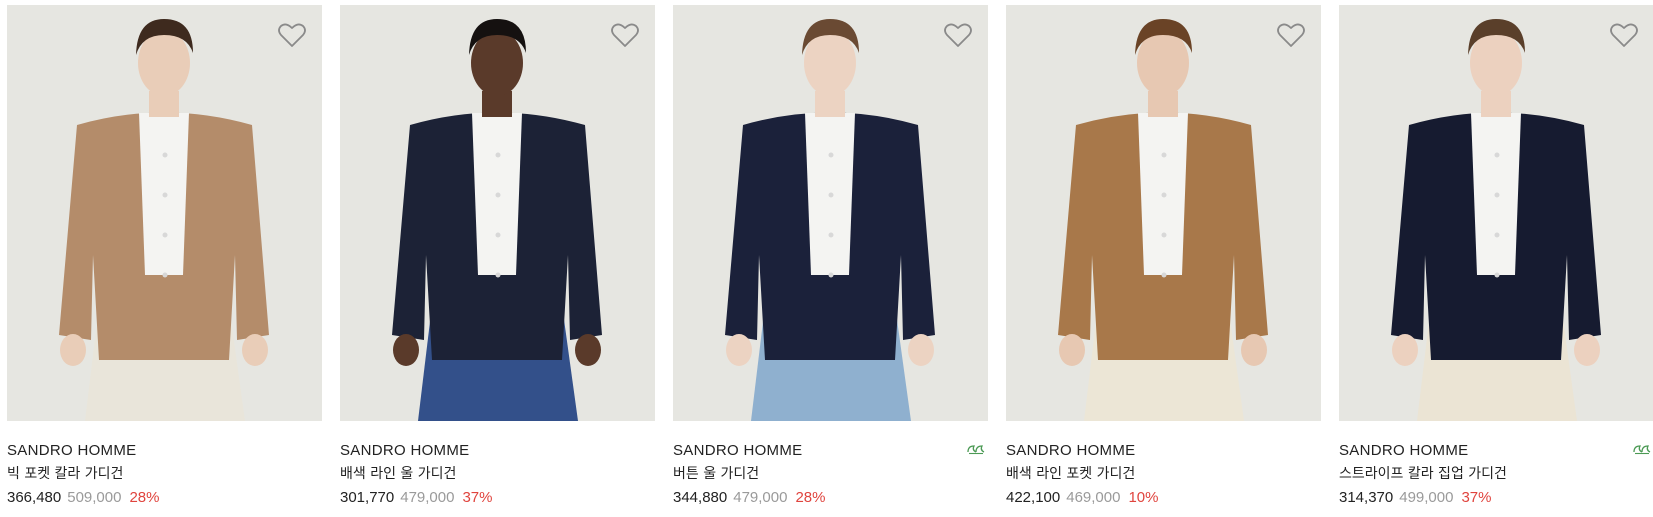  What do you see at coordinates (830, 498) in the screenshot?
I see `product-prices: 344,880 479,000 28%` at bounding box center [830, 498].